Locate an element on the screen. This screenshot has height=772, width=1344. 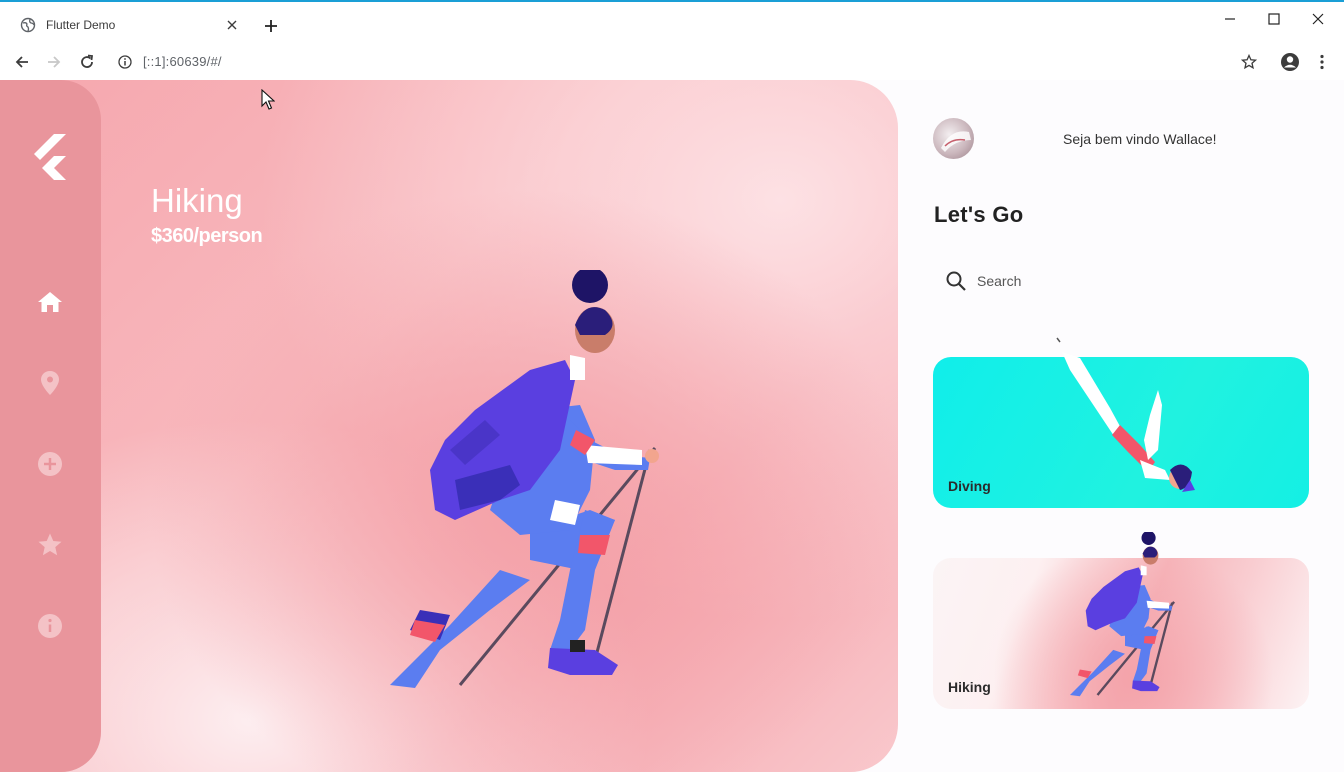
back-arrow-icon is located at coordinates (22, 62).